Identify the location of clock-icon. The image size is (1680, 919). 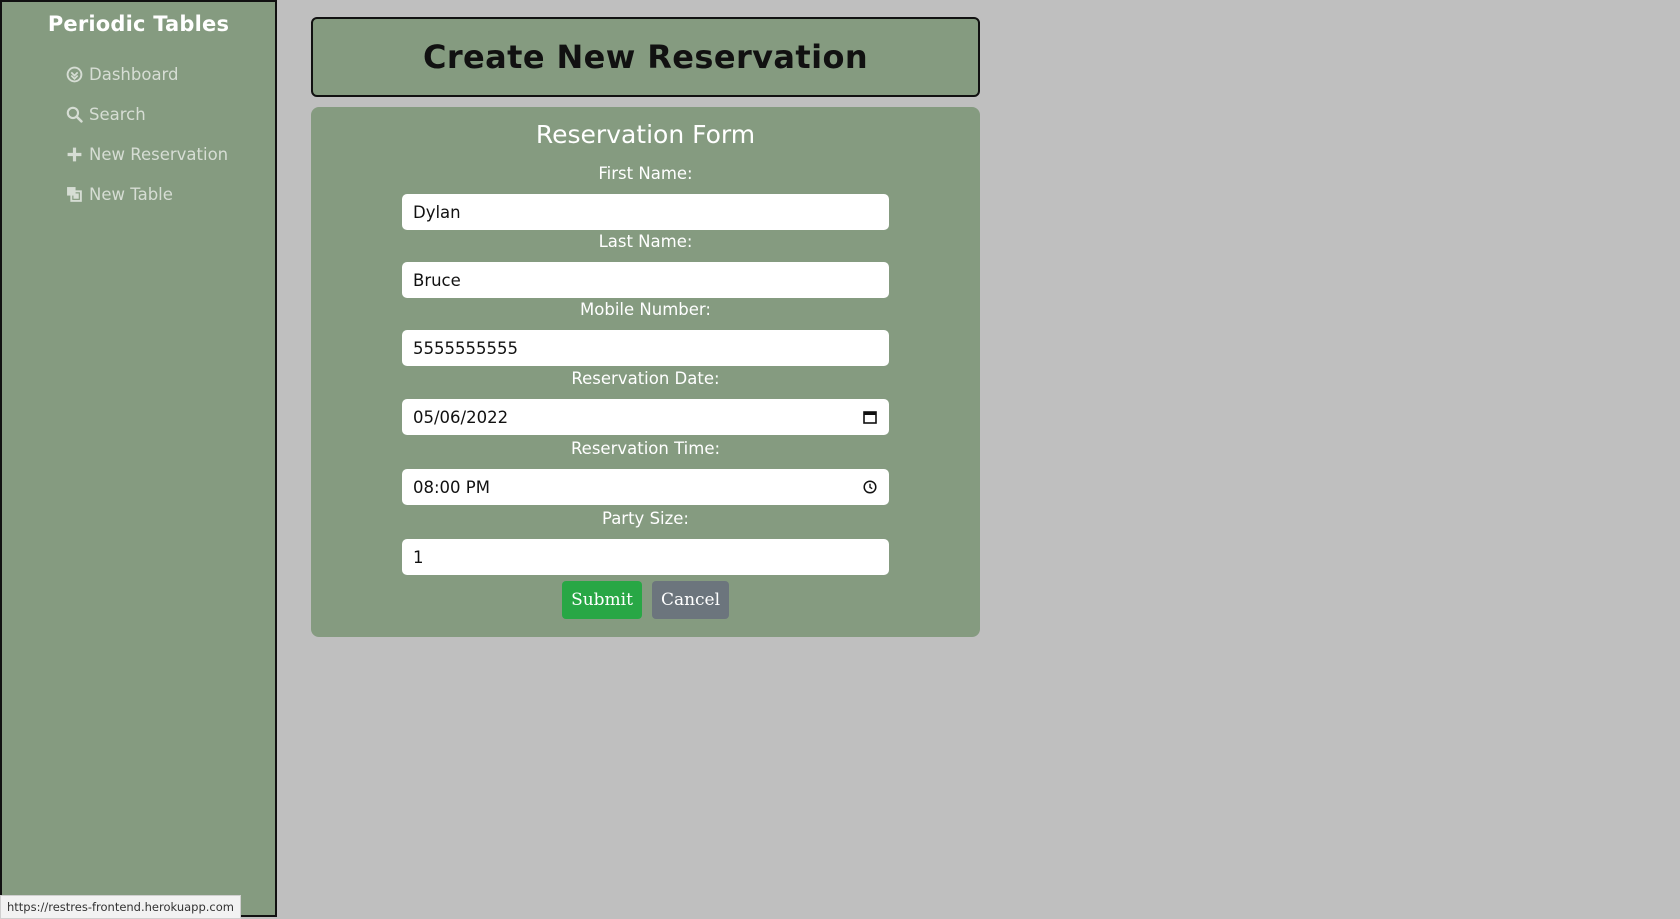
(870, 487).